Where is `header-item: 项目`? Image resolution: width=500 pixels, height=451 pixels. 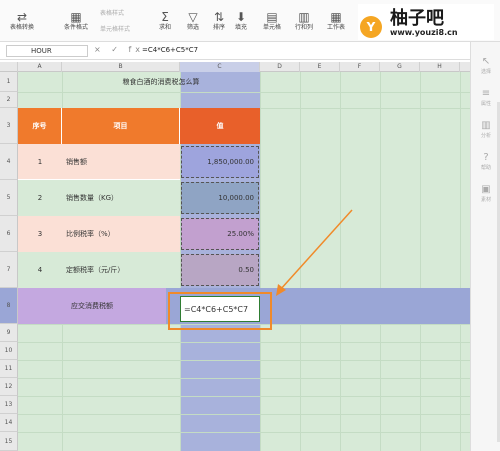
header-item: 项目 is located at coordinates (121, 126).